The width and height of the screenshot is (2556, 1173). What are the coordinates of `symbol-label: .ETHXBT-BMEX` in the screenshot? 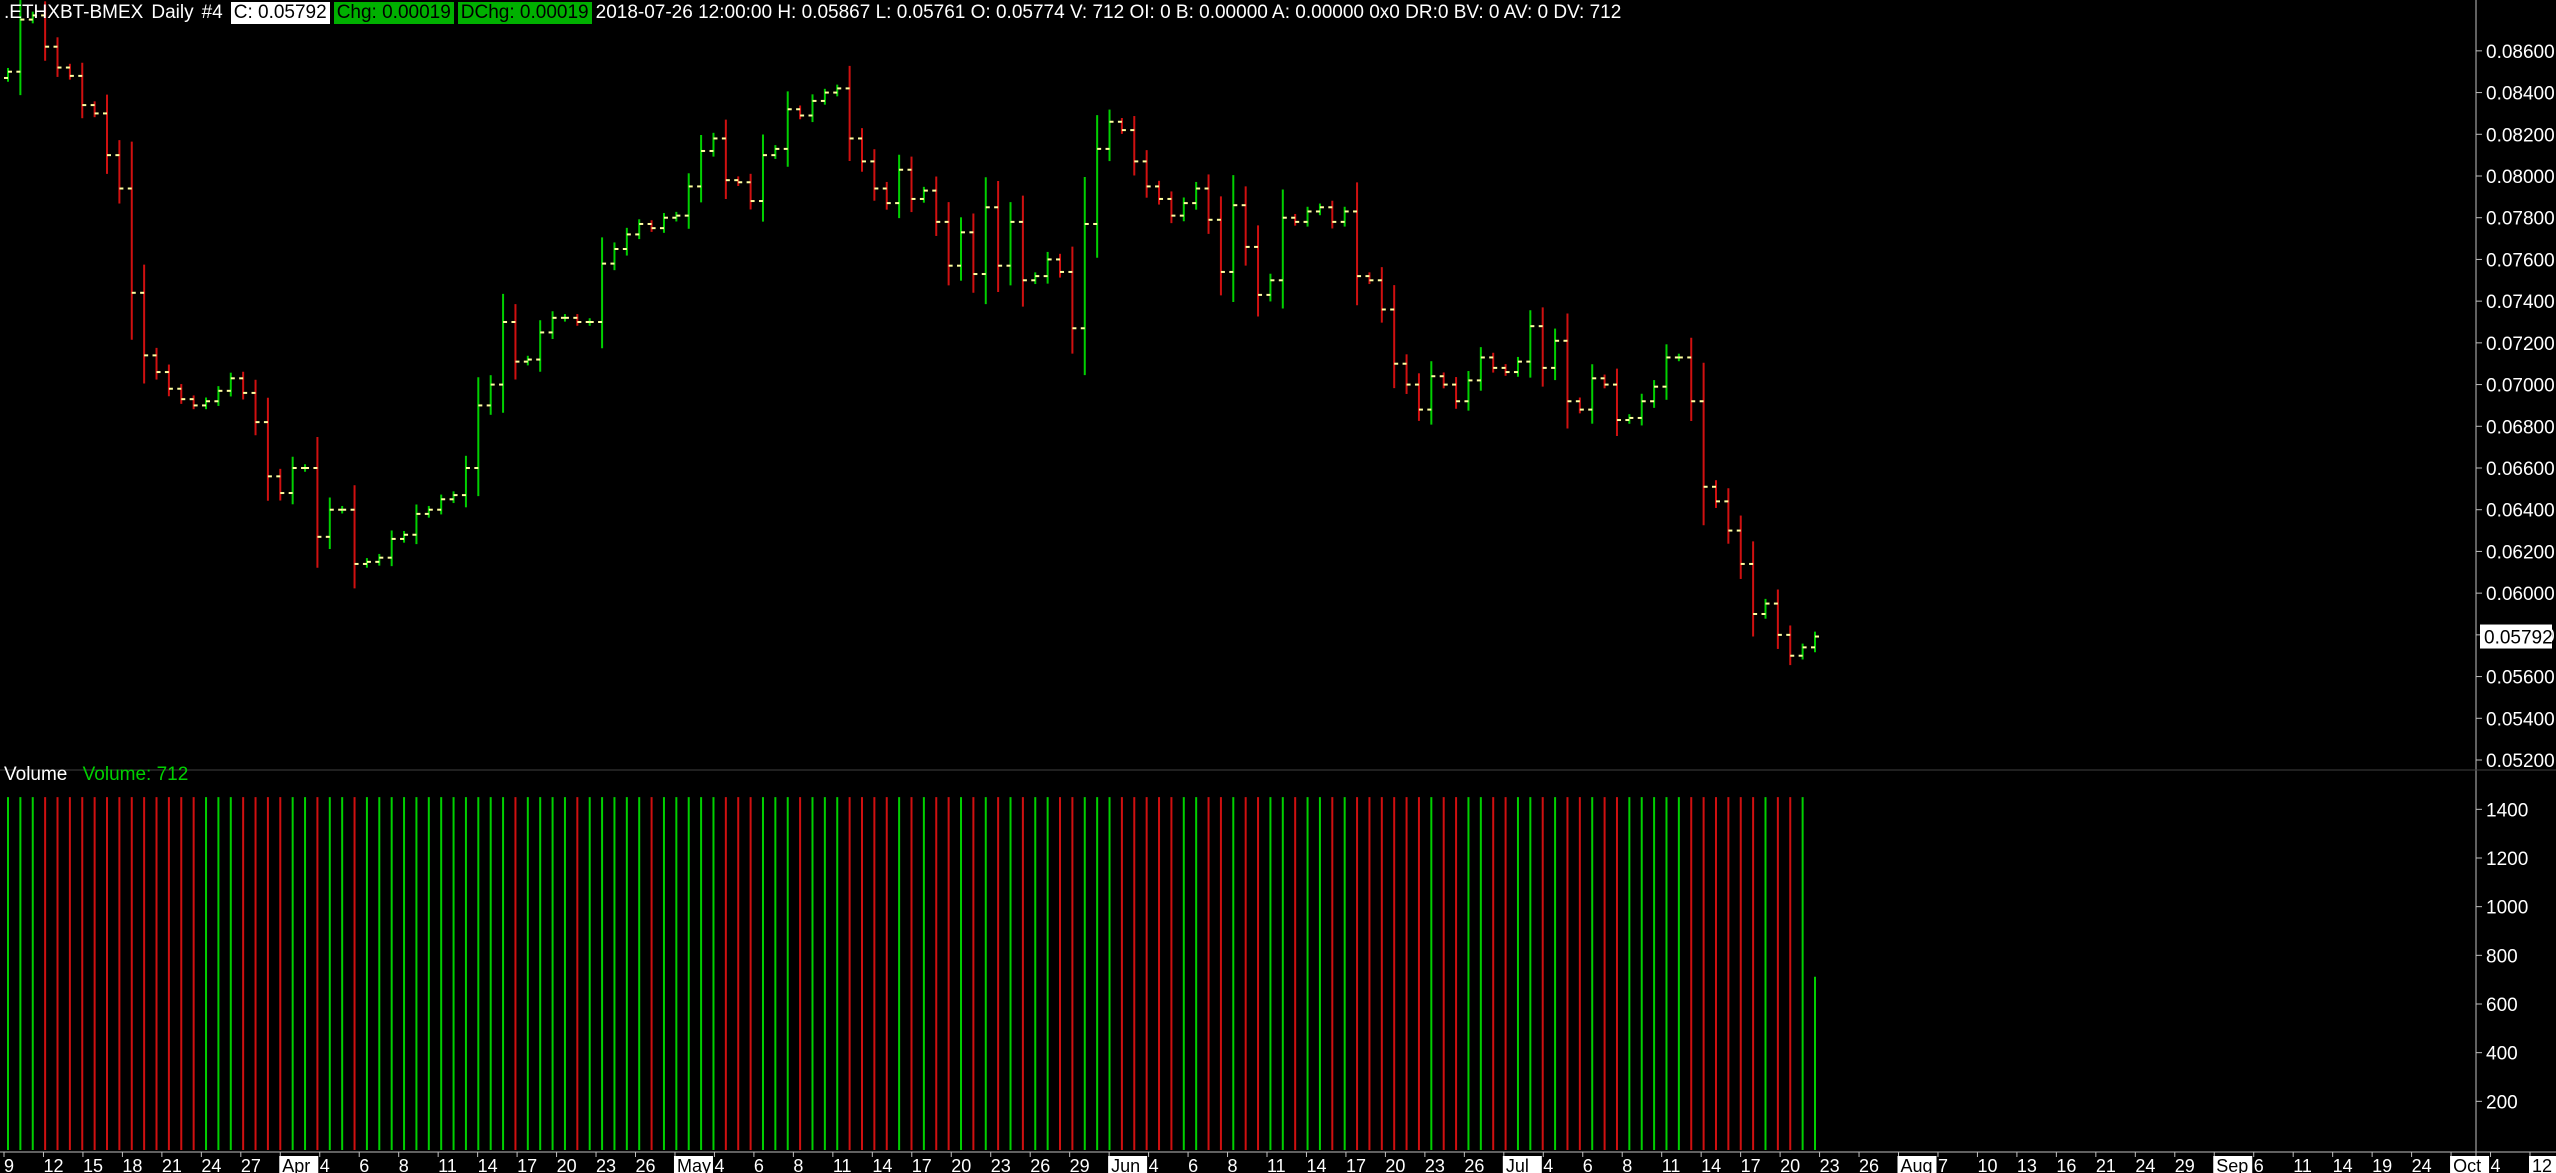 It's located at (74, 12).